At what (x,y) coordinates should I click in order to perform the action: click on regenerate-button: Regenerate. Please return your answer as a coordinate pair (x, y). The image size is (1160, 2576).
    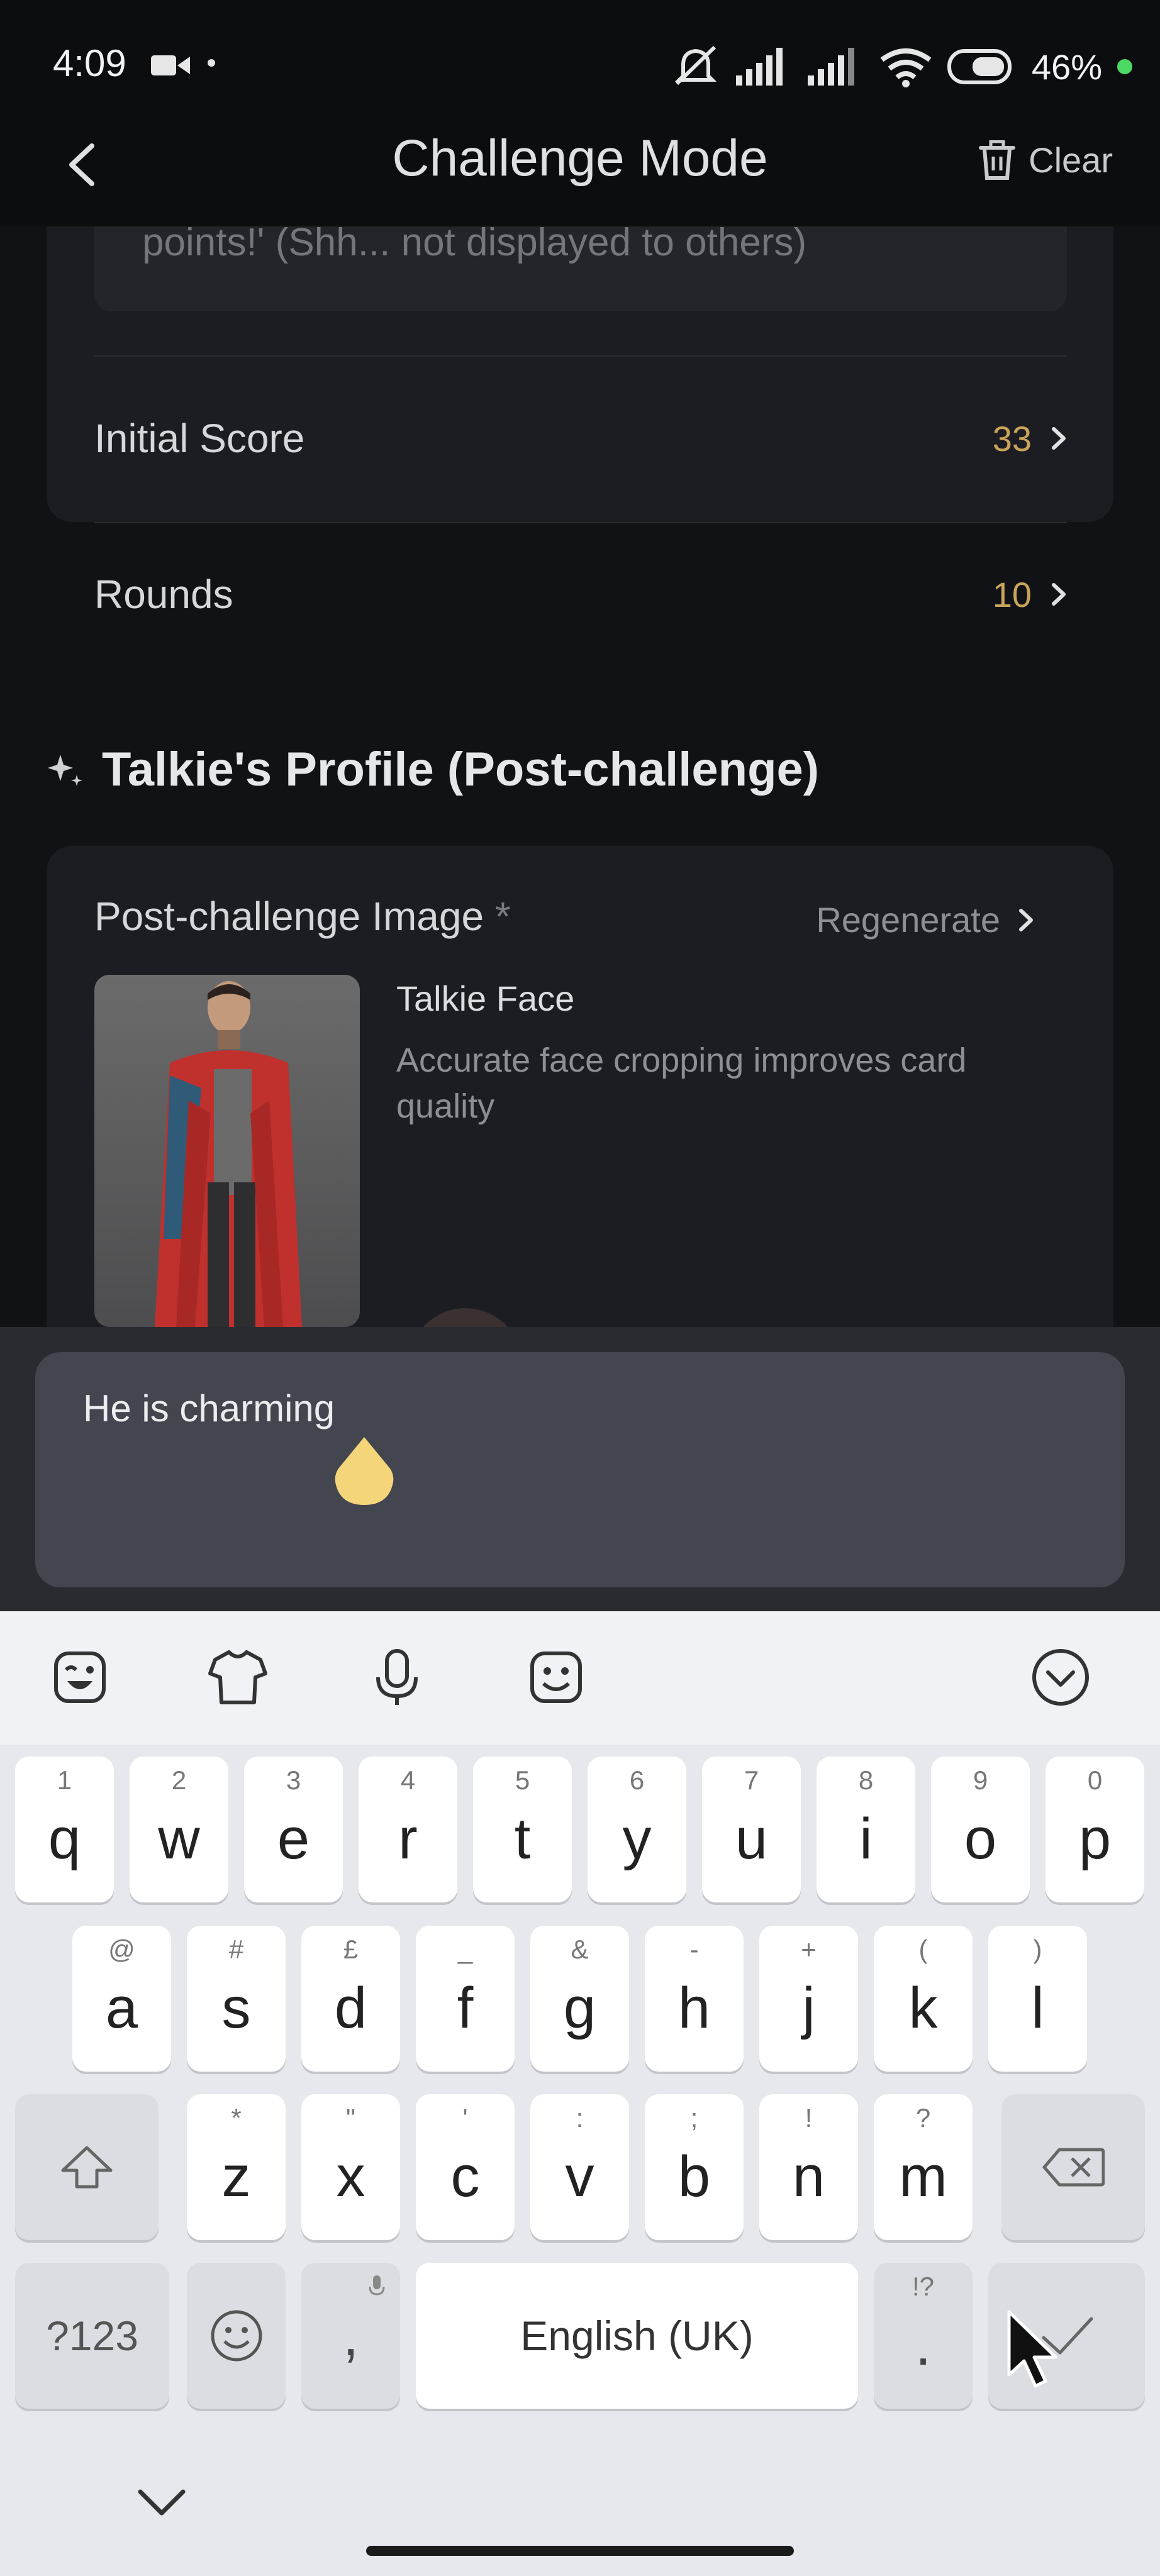
    Looking at the image, I should click on (925, 919).